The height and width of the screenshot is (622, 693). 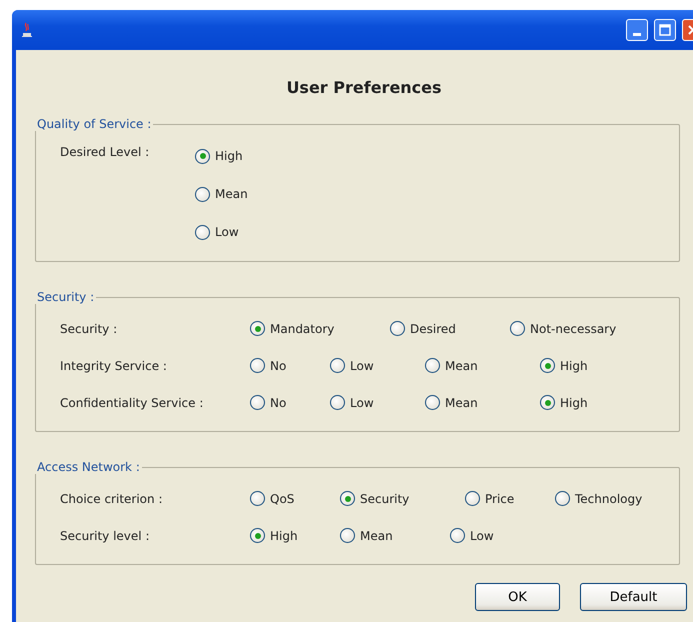 I want to click on field-label: Integrity Service :, so click(x=114, y=365).